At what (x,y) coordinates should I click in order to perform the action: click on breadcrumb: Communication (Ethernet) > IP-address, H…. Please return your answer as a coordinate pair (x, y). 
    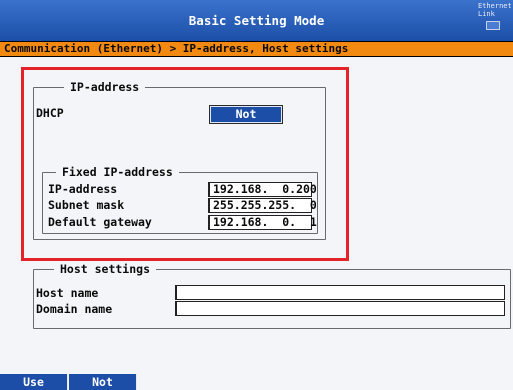
    Looking at the image, I should click on (176, 48).